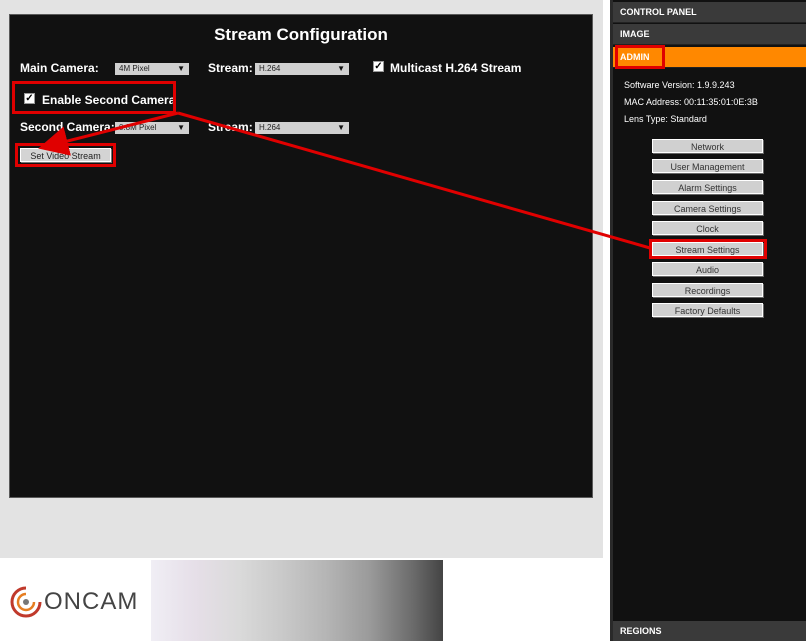  Describe the element at coordinates (414, 180) in the screenshot. I see `annotation-line` at that location.